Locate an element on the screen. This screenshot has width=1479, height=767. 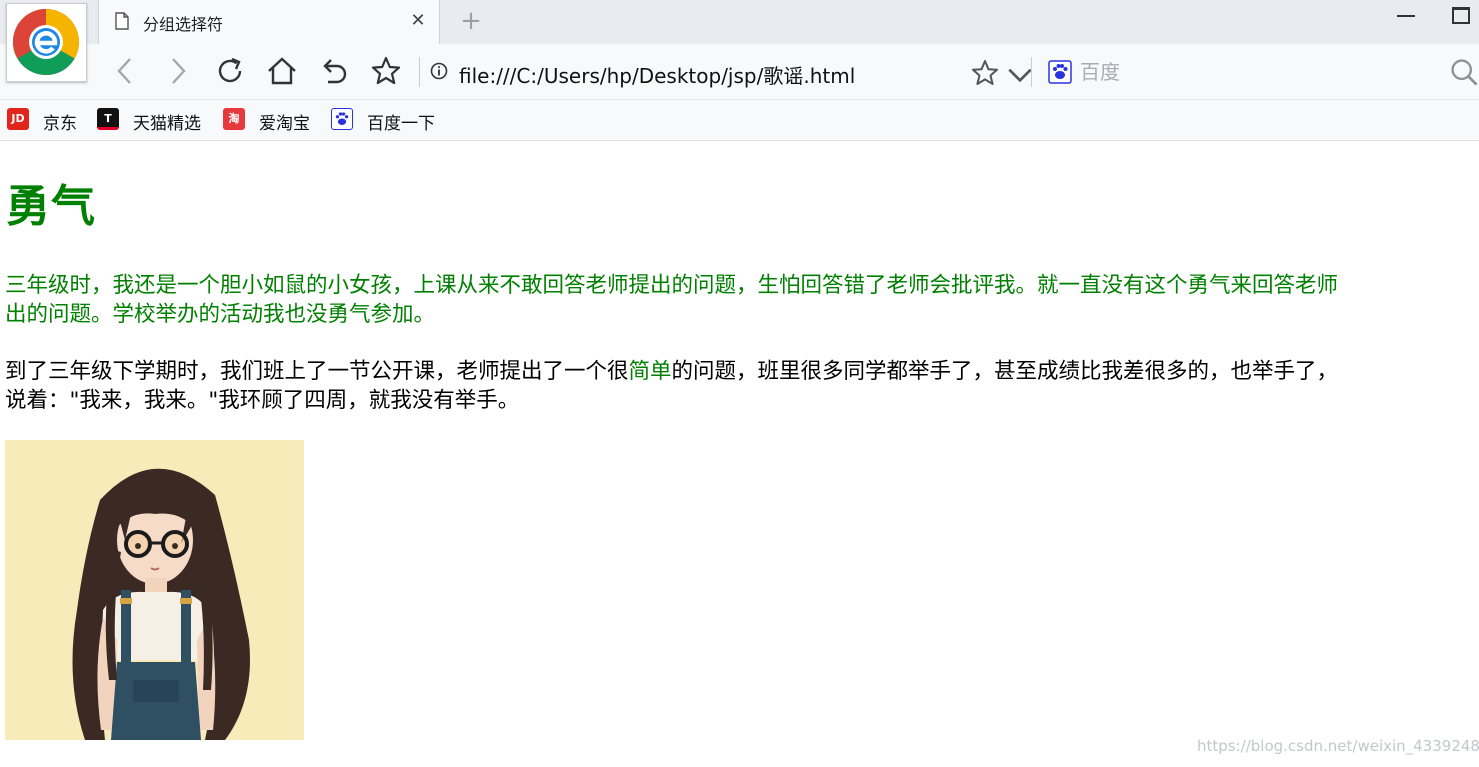
bookmarks-bar: JD 京东 T 天猫精选 淘 爱淘宝 百度一下 is located at coordinates (739, 120).